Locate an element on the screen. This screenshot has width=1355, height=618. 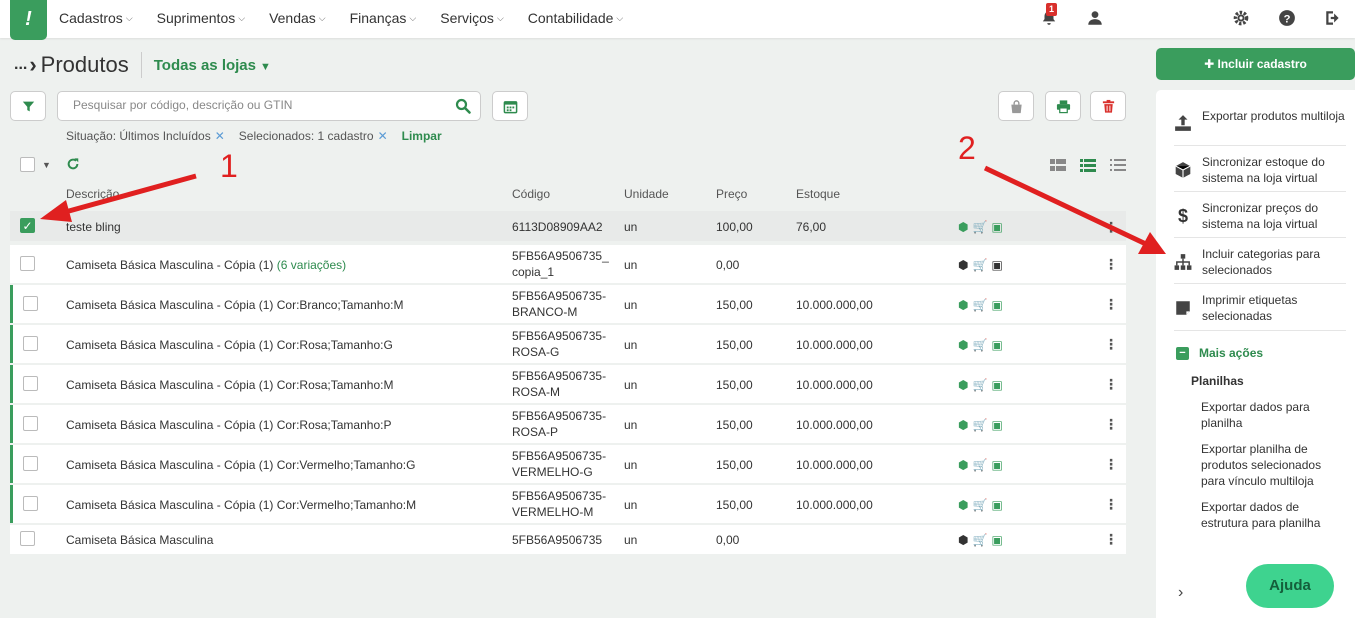
annotation-number-1: 1 is located at coordinates (229, 166).